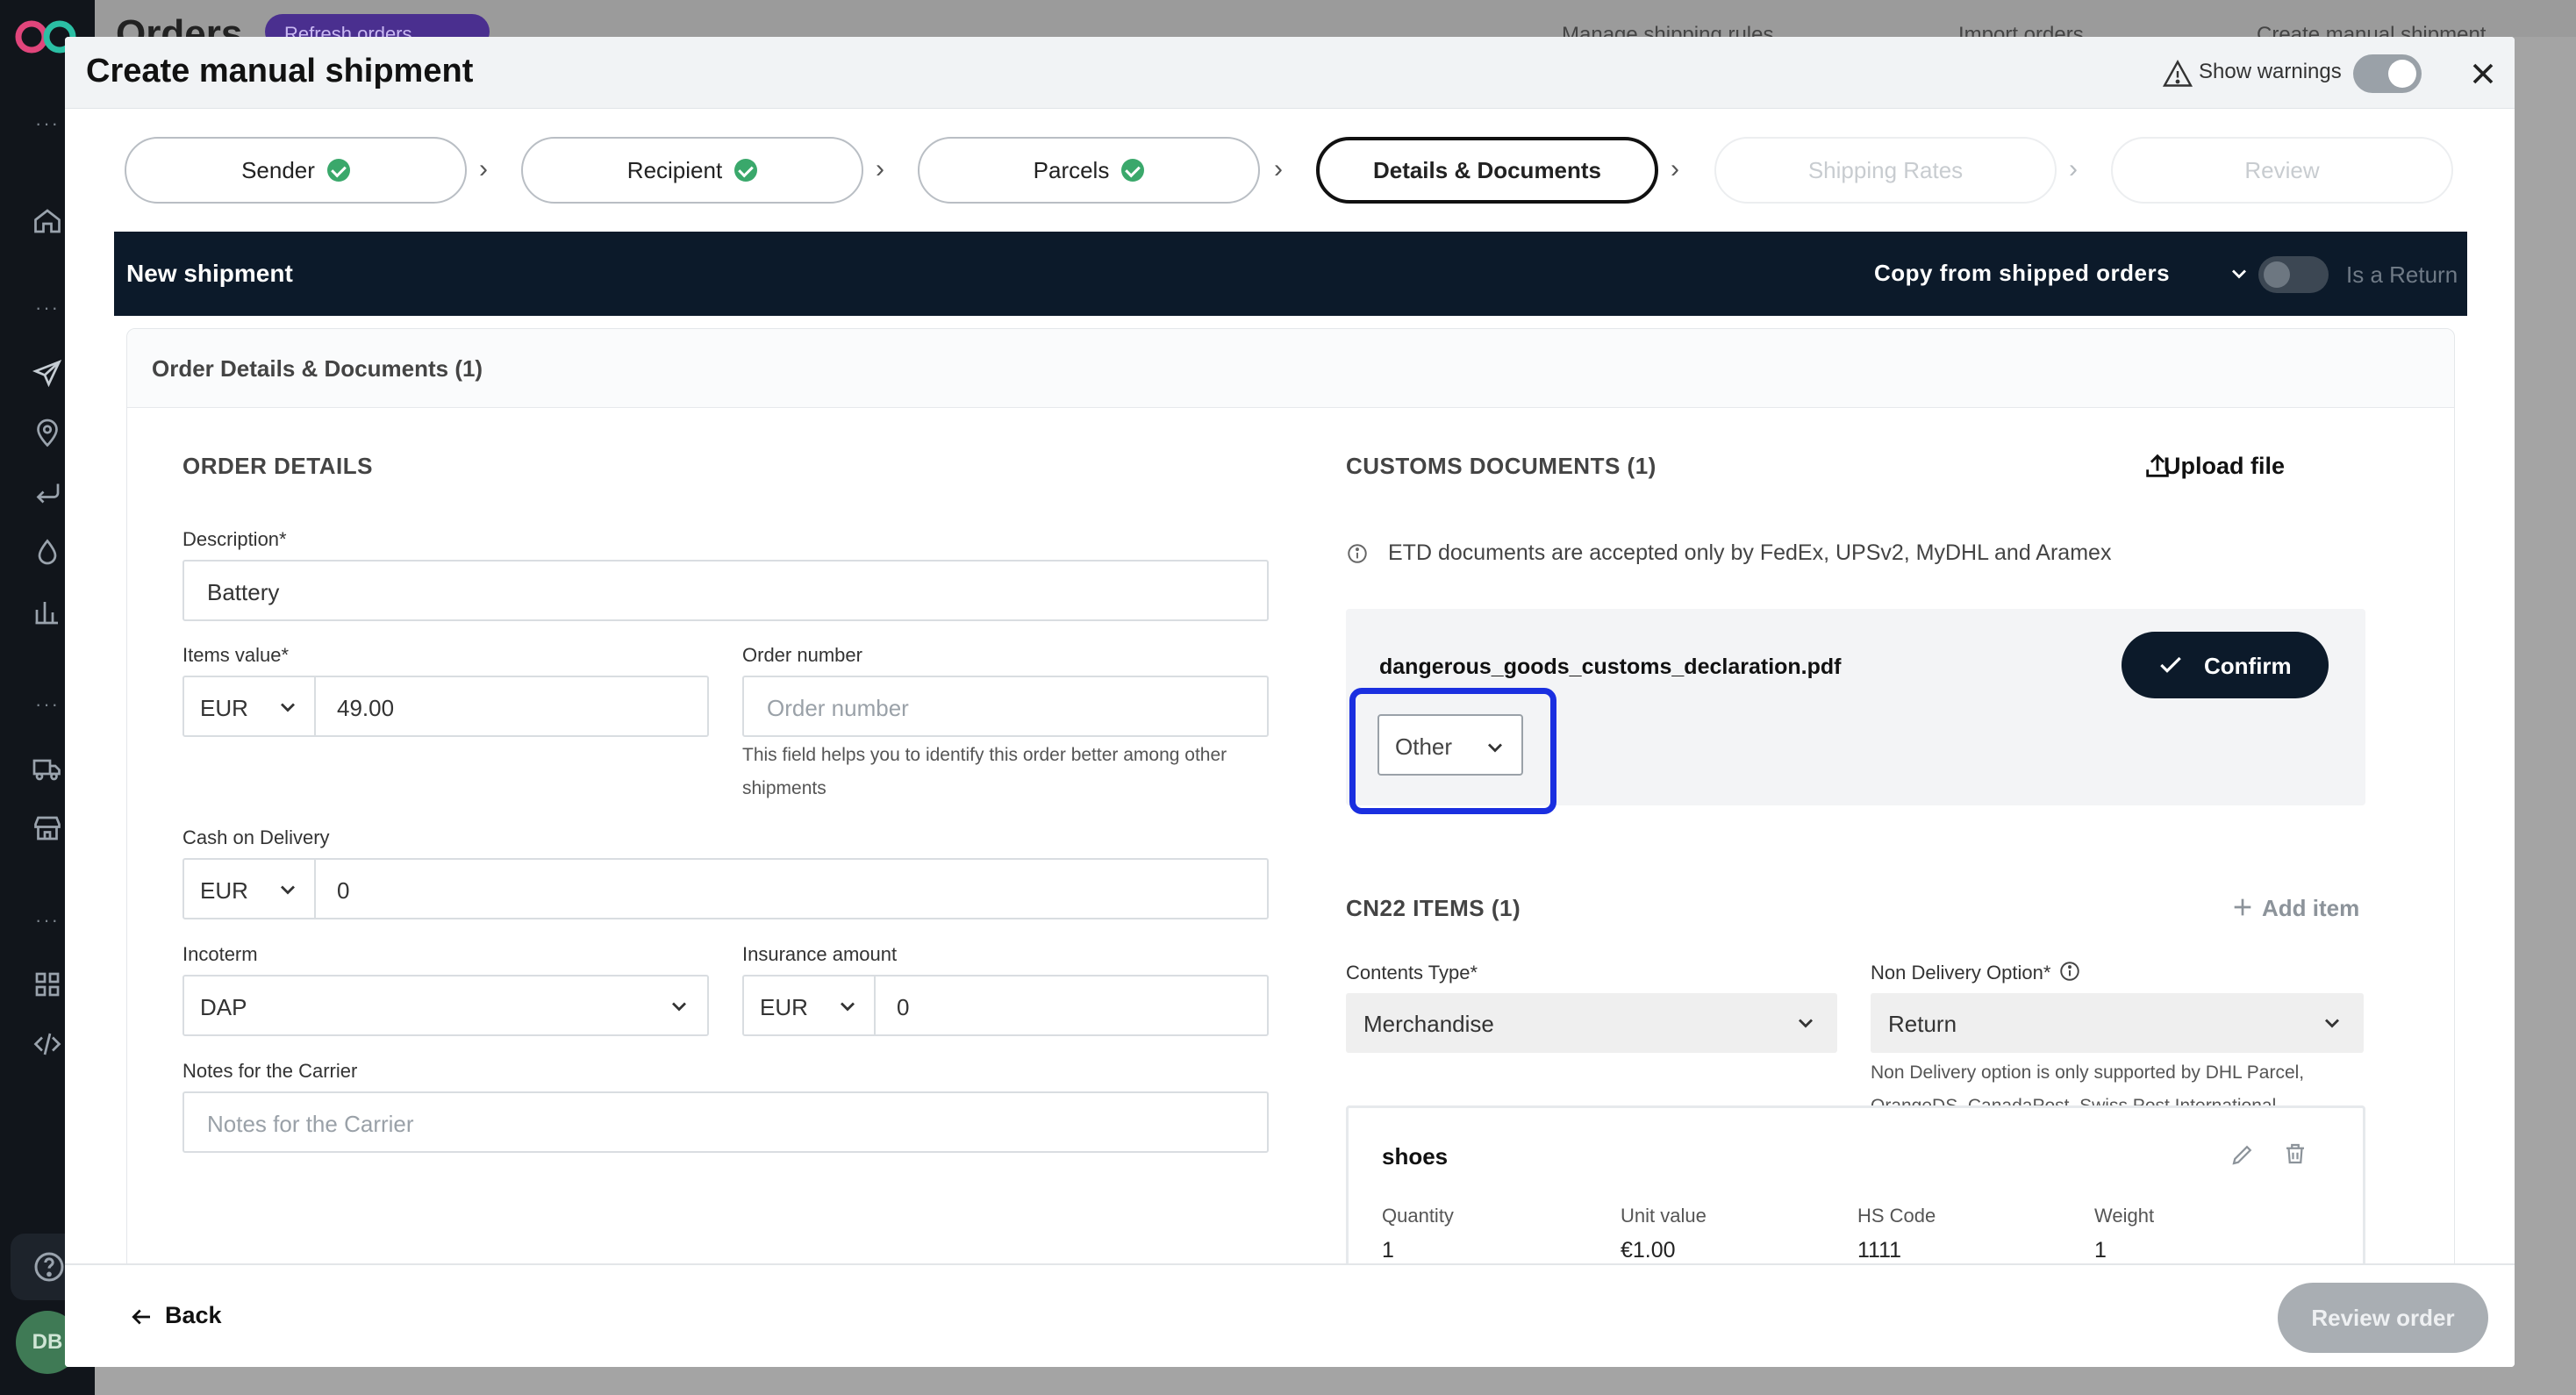 This screenshot has height=1395, width=2576. I want to click on items-value-label: Items value*, so click(236, 655).